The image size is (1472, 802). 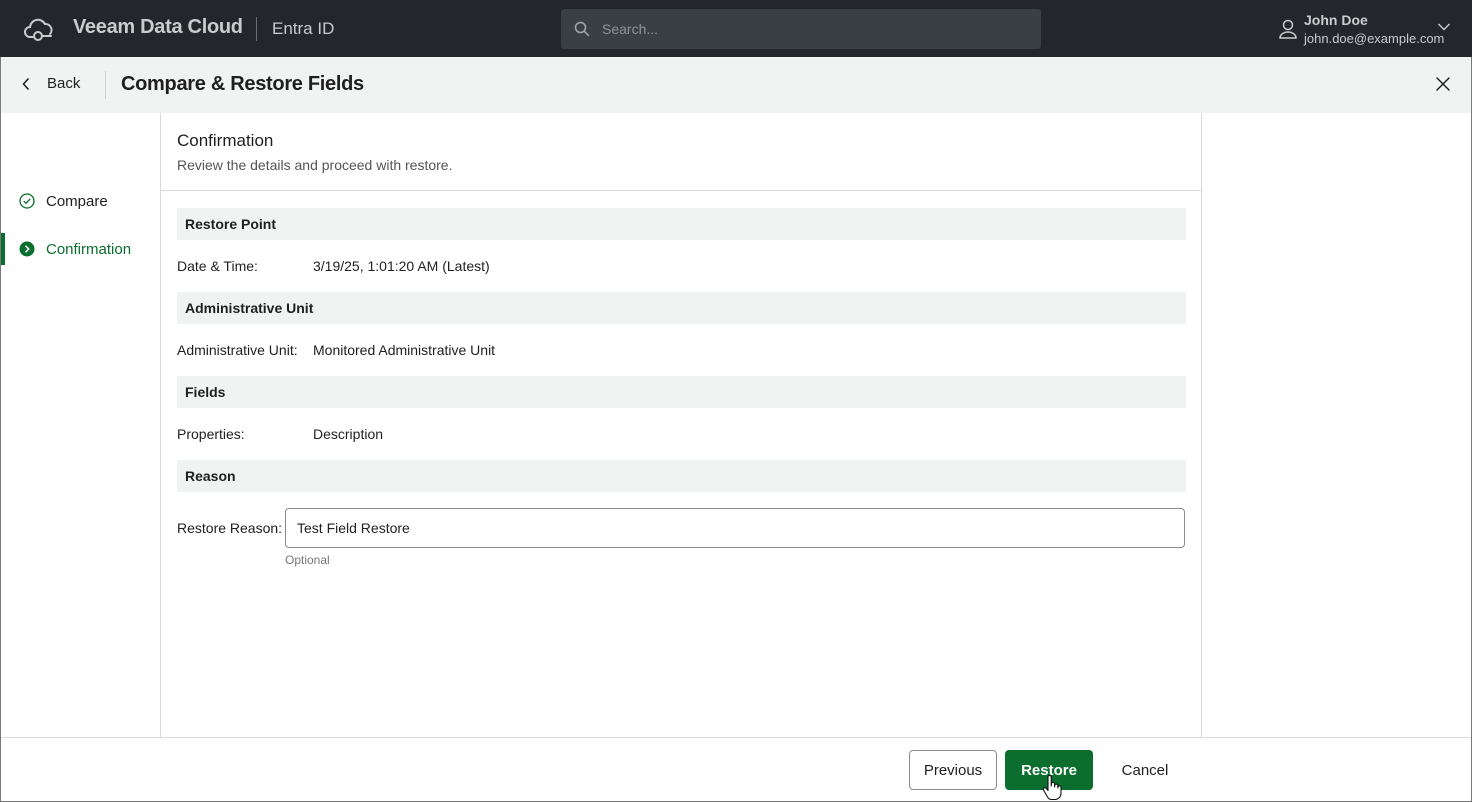 I want to click on product-name: Entra ID, so click(x=303, y=28).